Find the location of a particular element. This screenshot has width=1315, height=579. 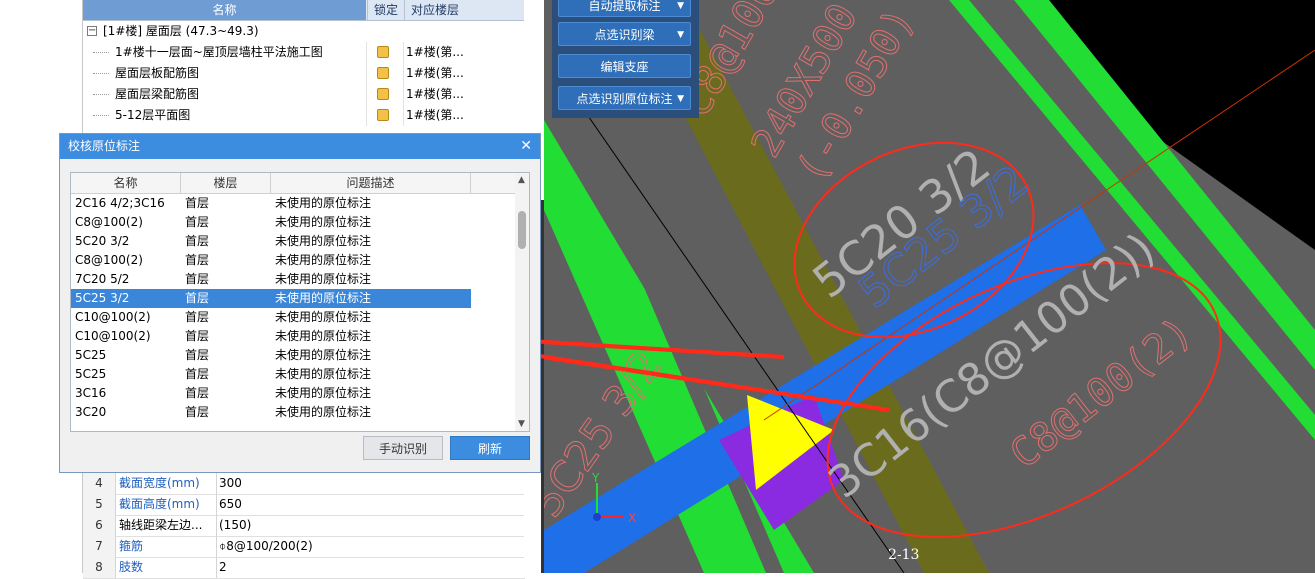

prop-key: 截面宽度(mm) is located at coordinates (159, 483).